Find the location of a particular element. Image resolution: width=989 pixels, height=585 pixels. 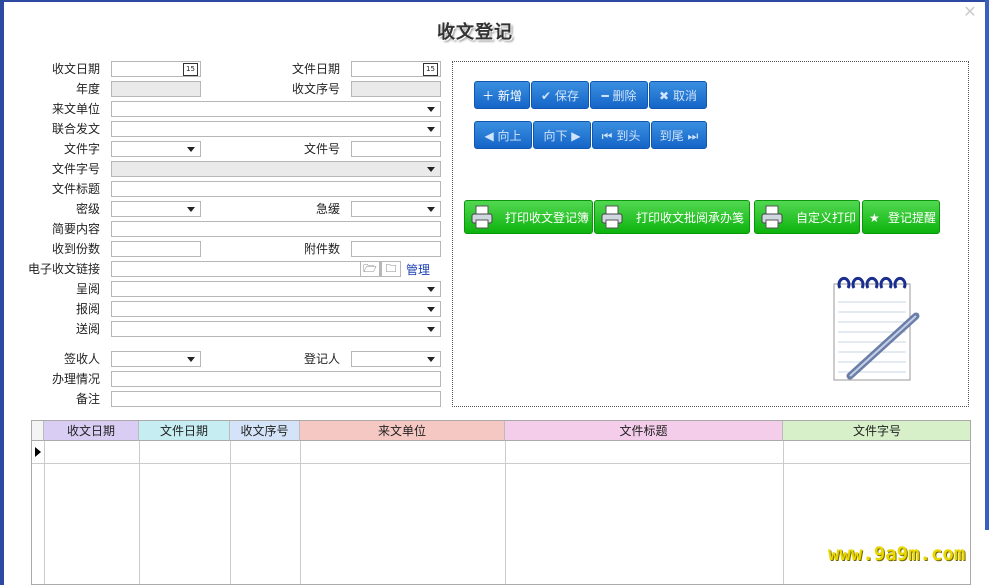

label-year: 年度 is located at coordinates (87, 89).